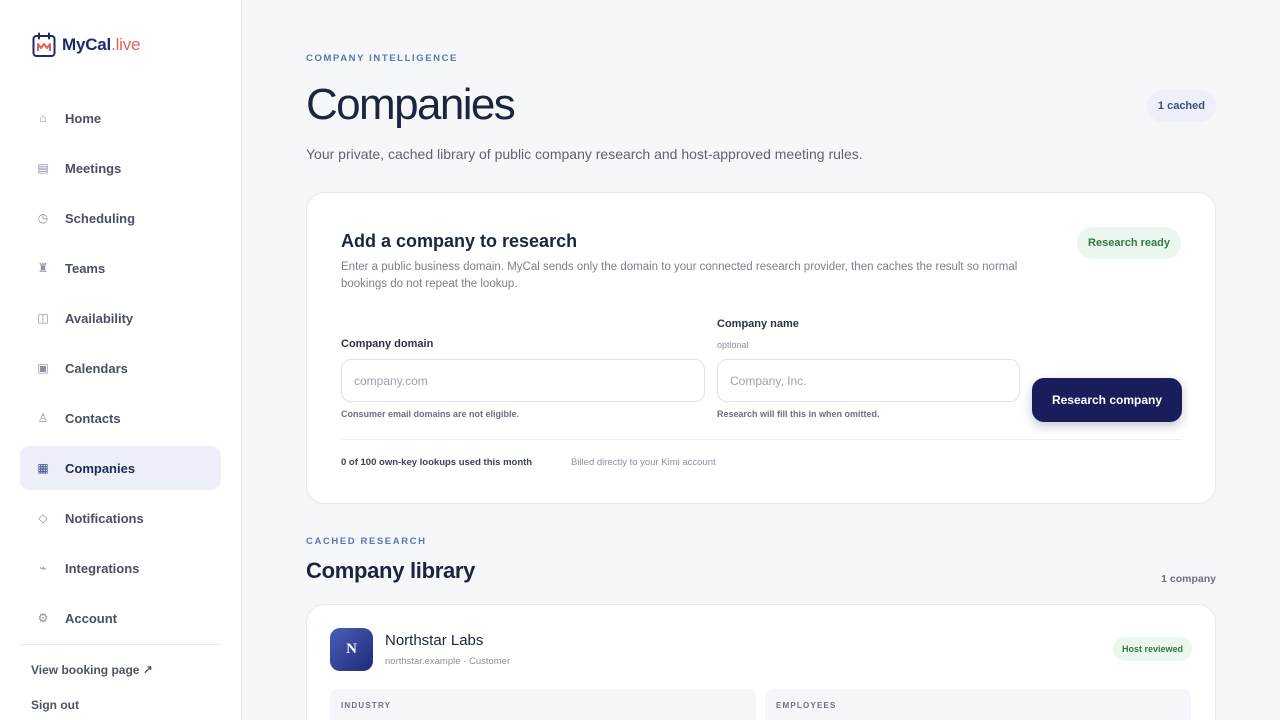  I want to click on industry-label: INDUSTRY, so click(366, 705).